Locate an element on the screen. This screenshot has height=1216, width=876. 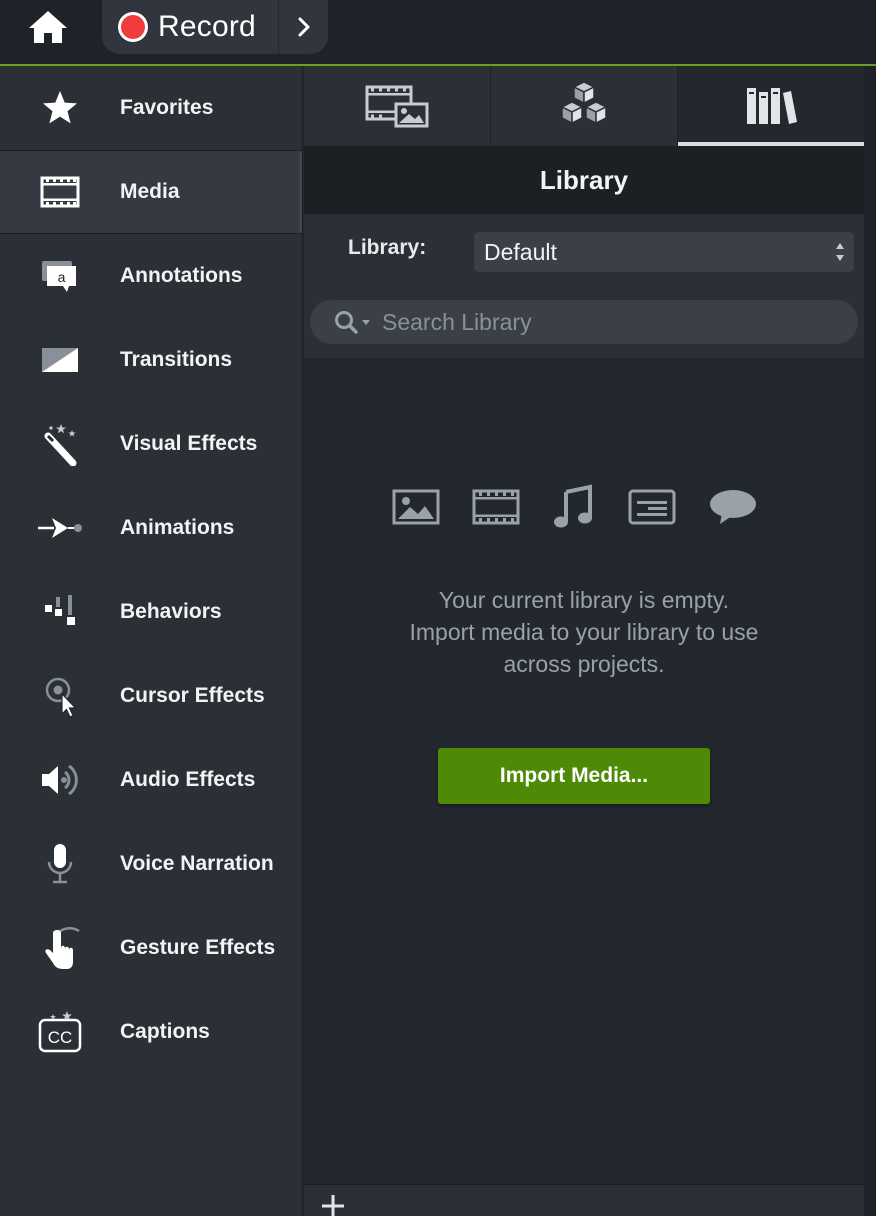
library-select-row: Library: Default is located at coordinates (584, 251).